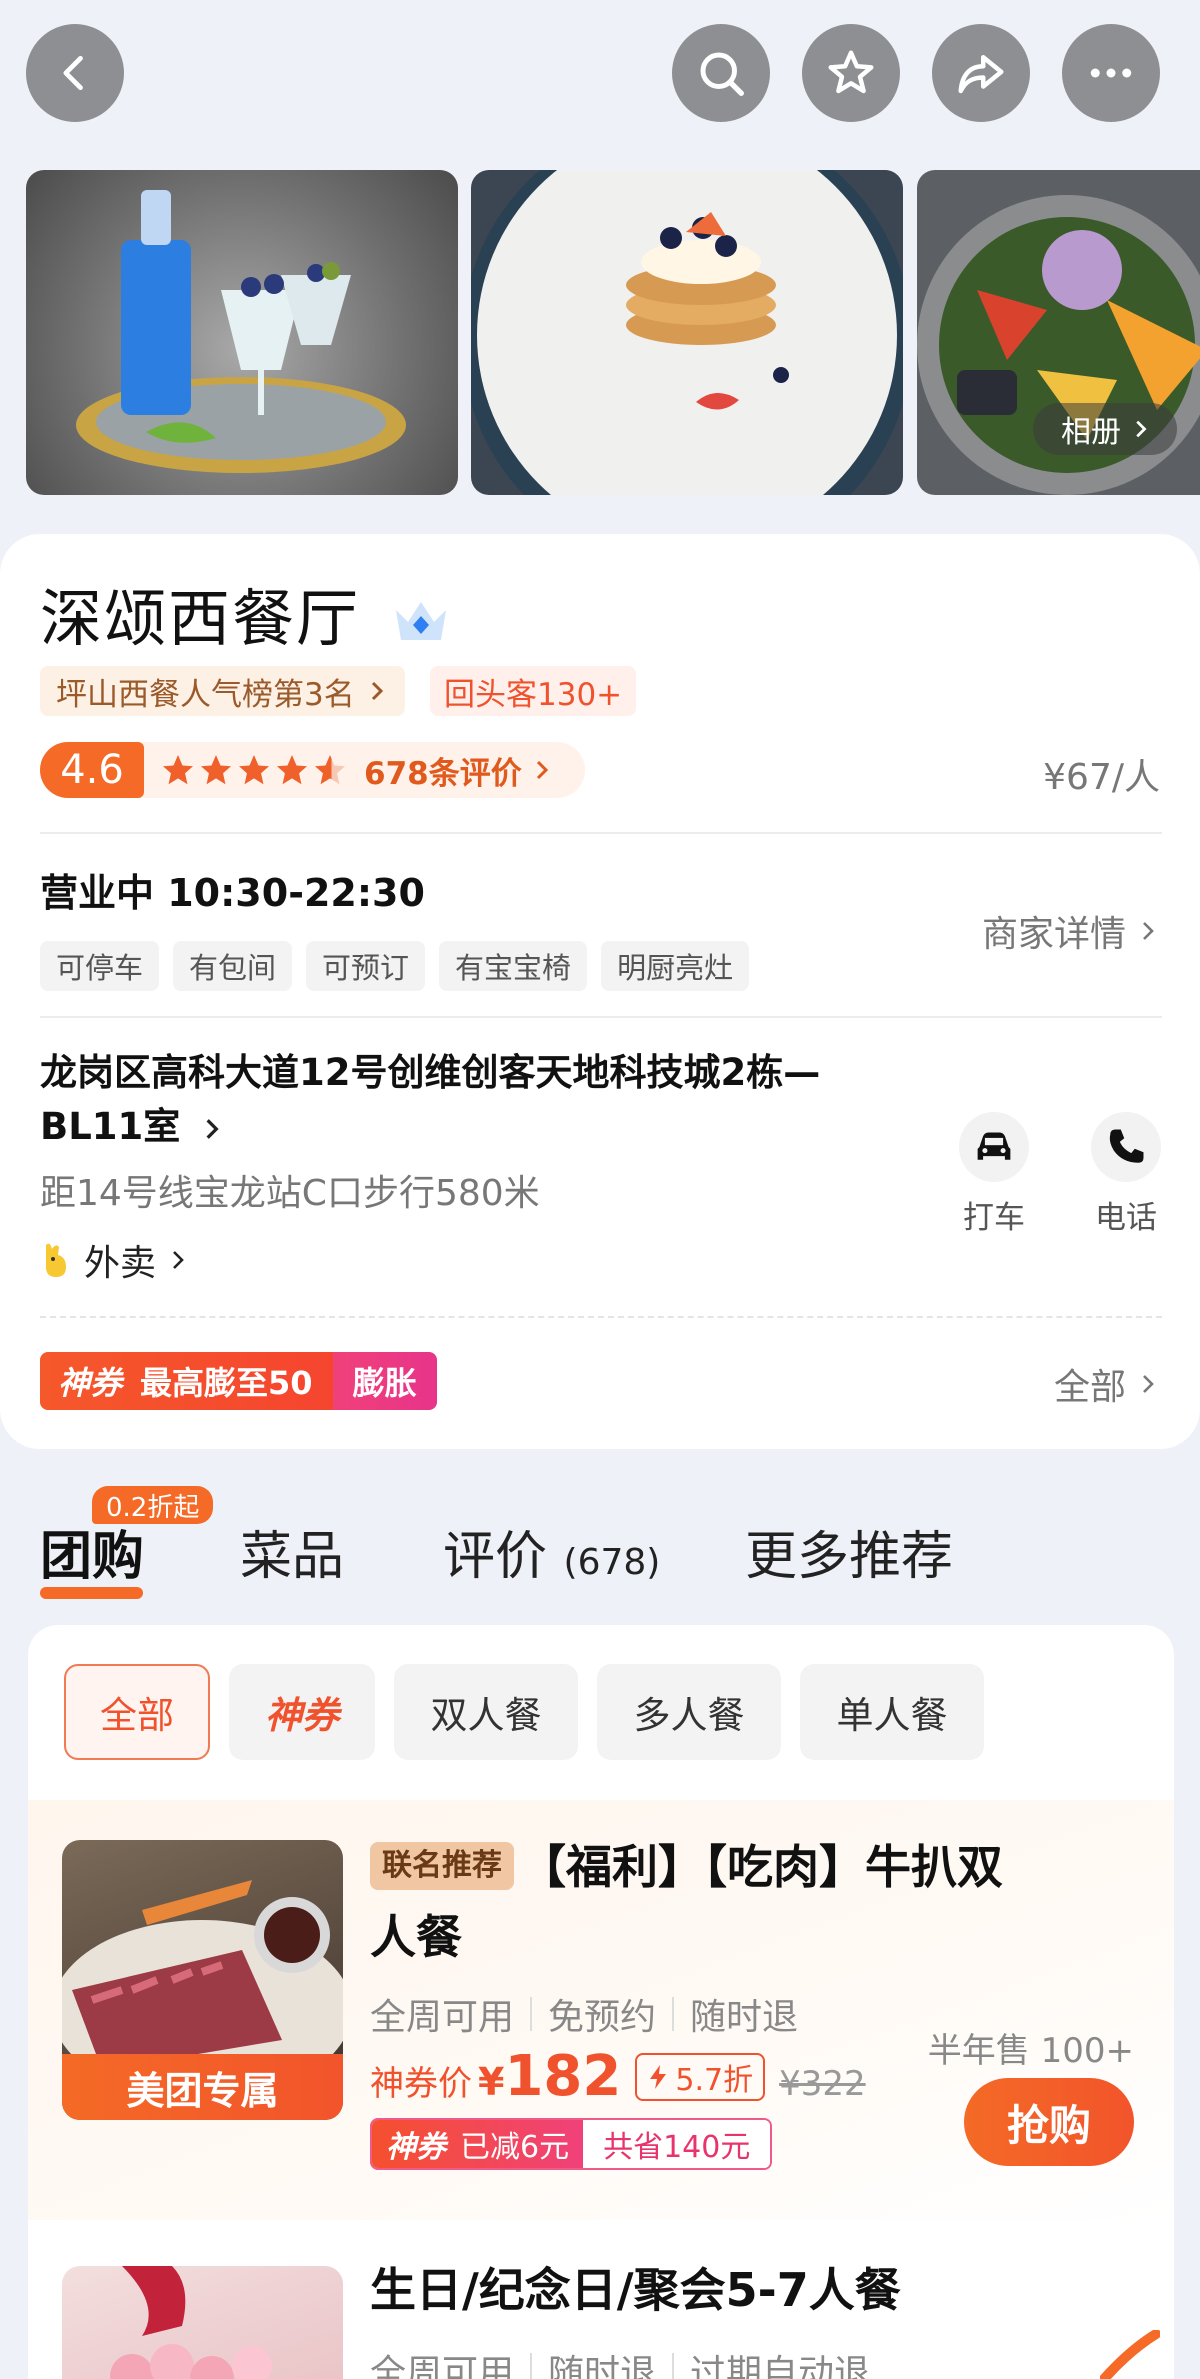 The image size is (1200, 2379). Describe the element at coordinates (75, 73) in the screenshot. I see `back-button` at that location.